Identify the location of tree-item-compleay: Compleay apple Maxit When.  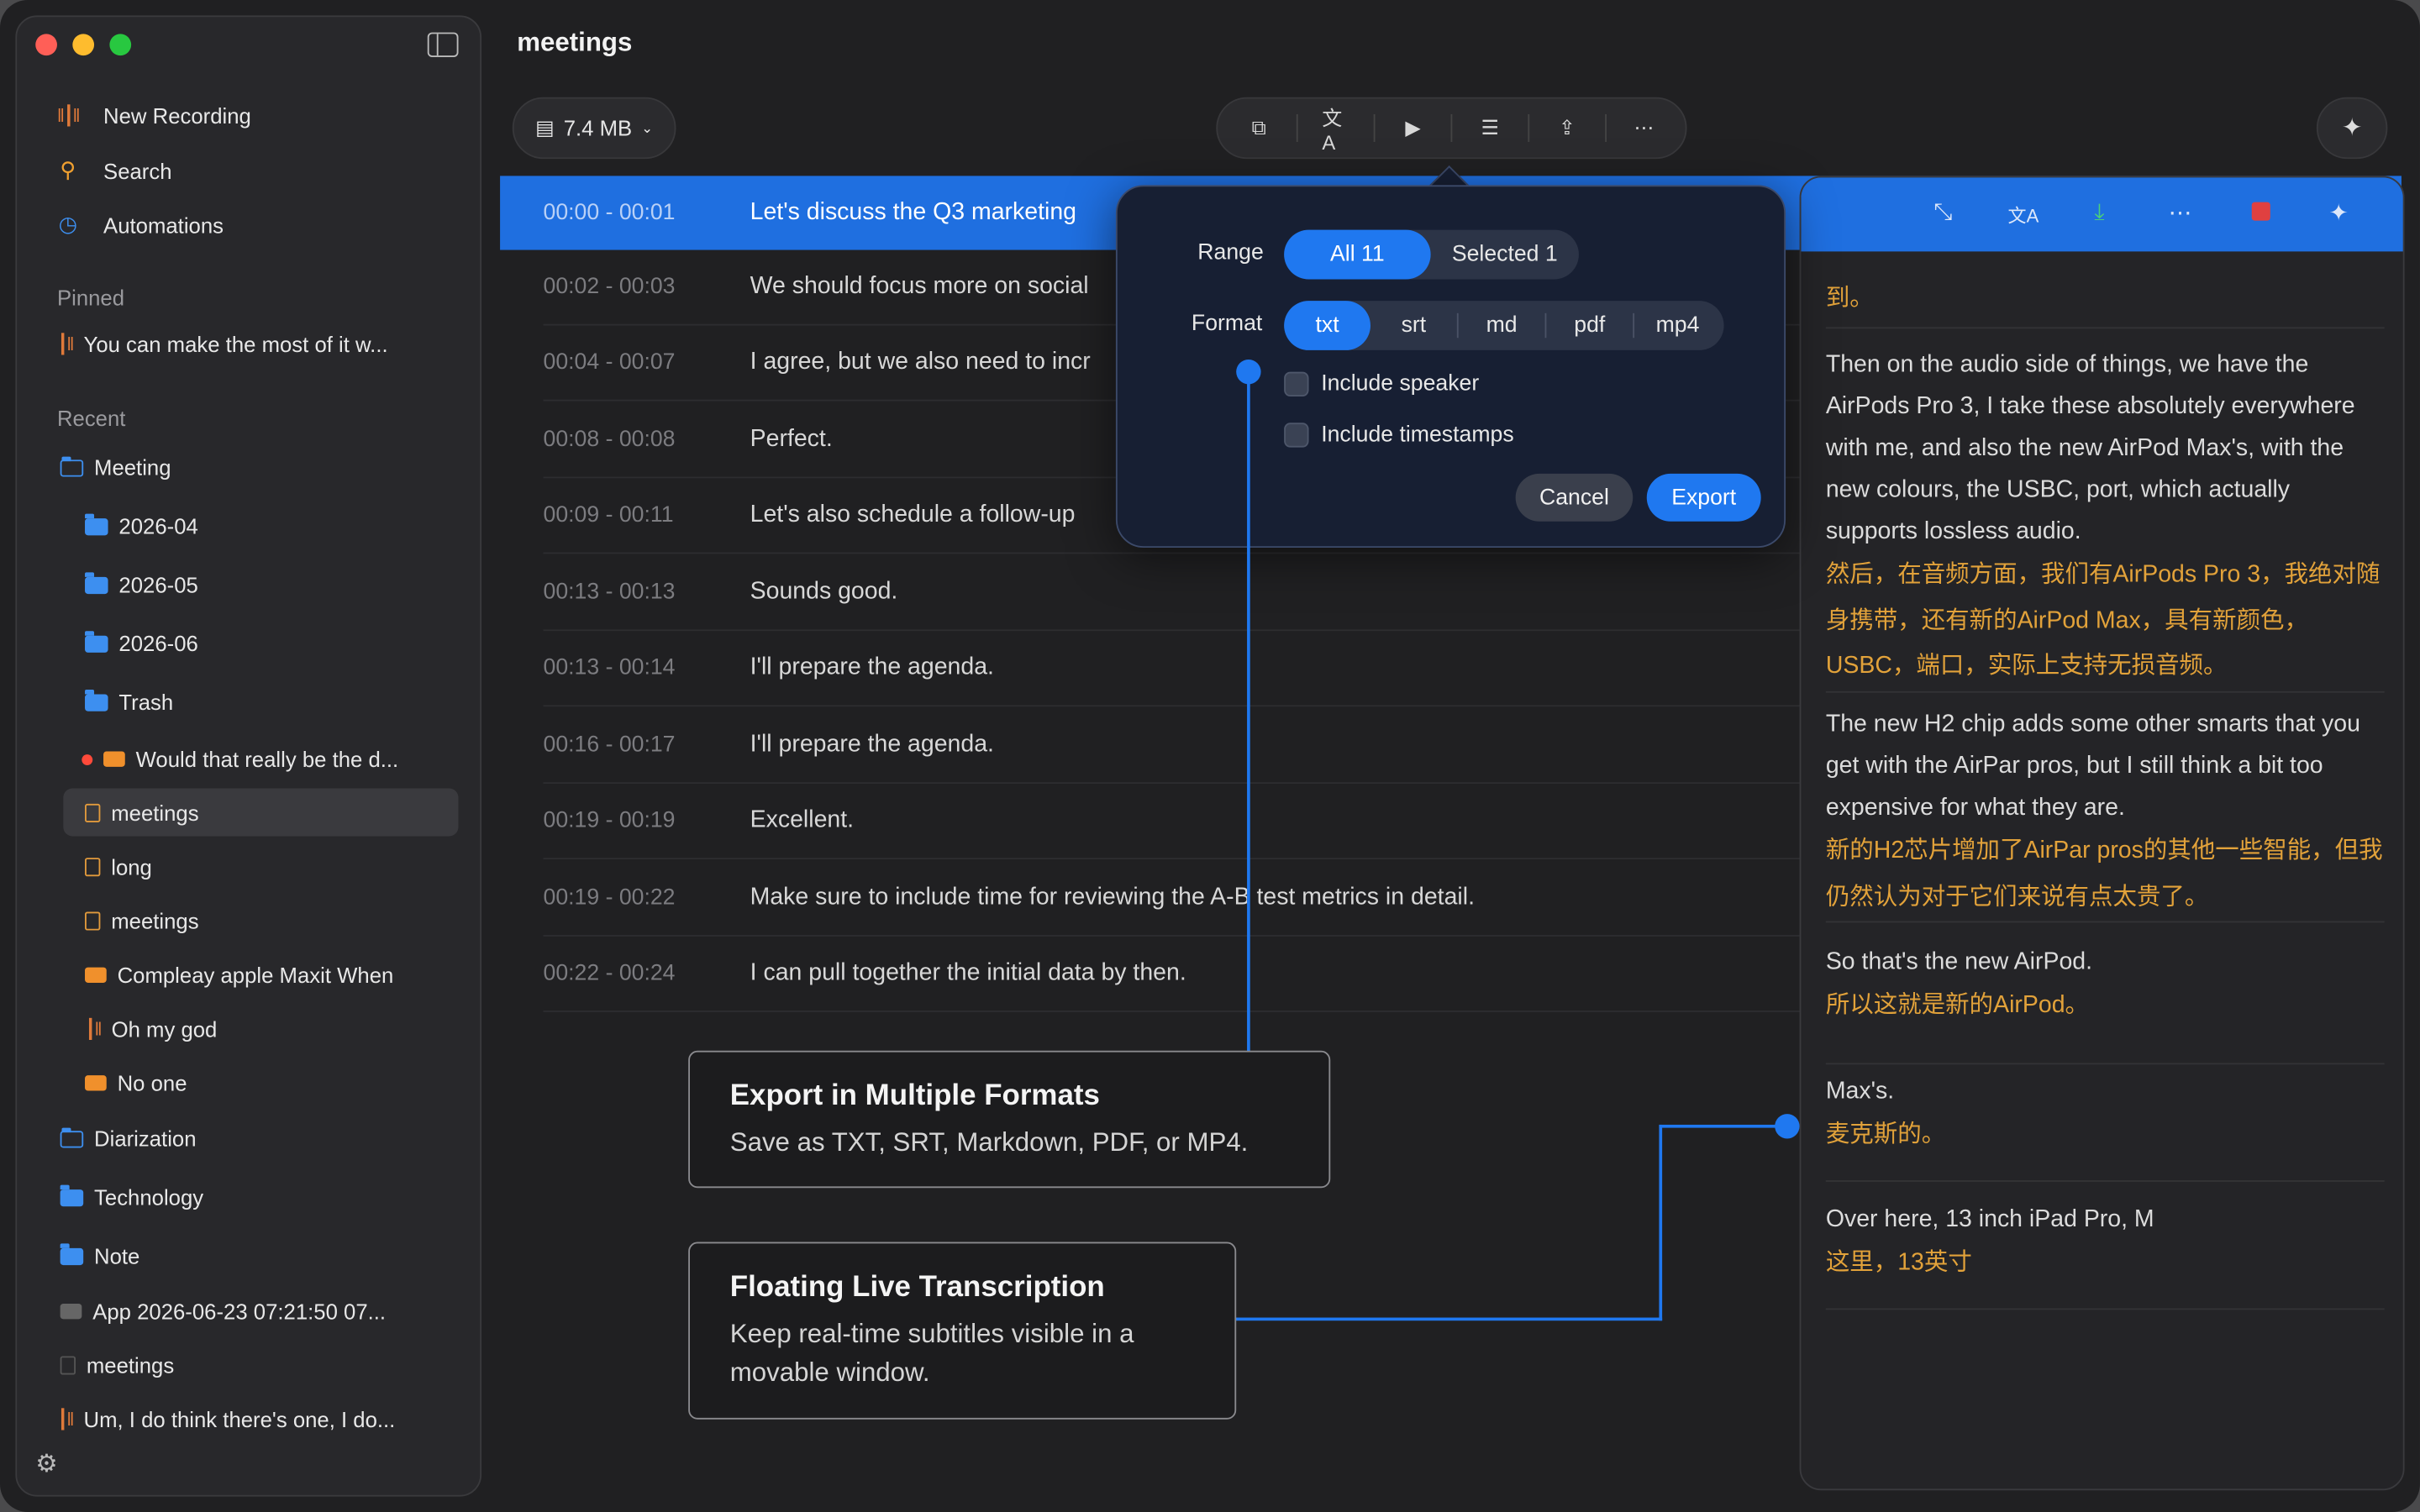
(239, 975).